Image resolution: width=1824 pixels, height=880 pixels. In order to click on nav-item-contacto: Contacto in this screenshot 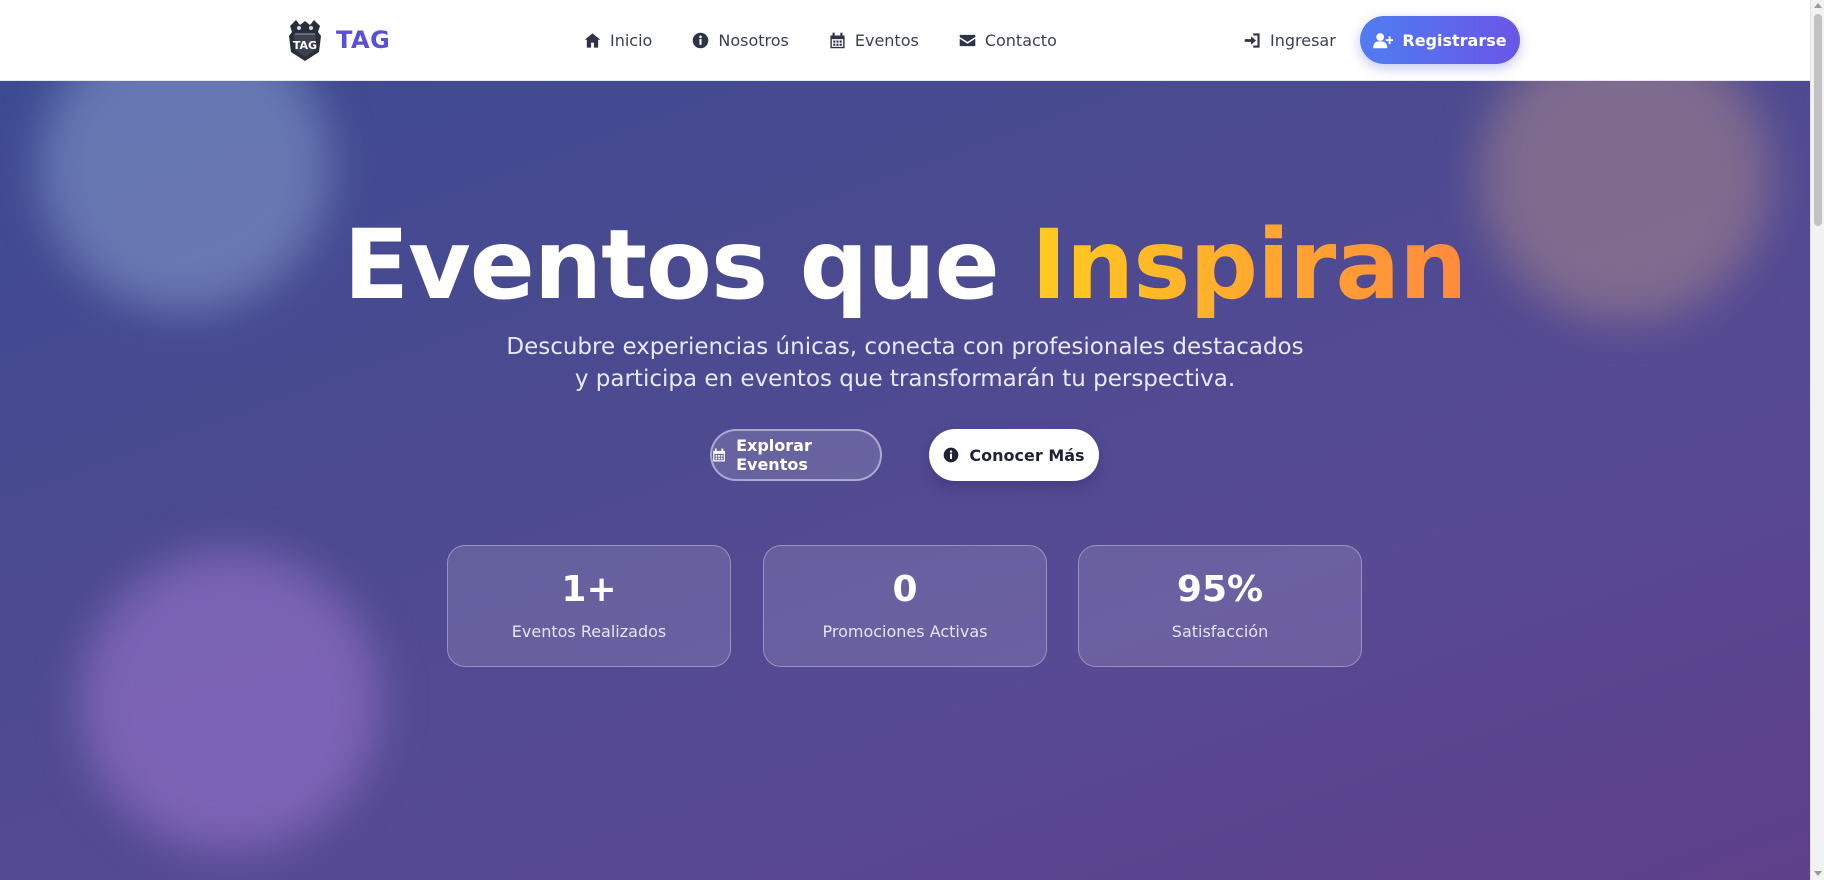, I will do `click(1008, 40)`.